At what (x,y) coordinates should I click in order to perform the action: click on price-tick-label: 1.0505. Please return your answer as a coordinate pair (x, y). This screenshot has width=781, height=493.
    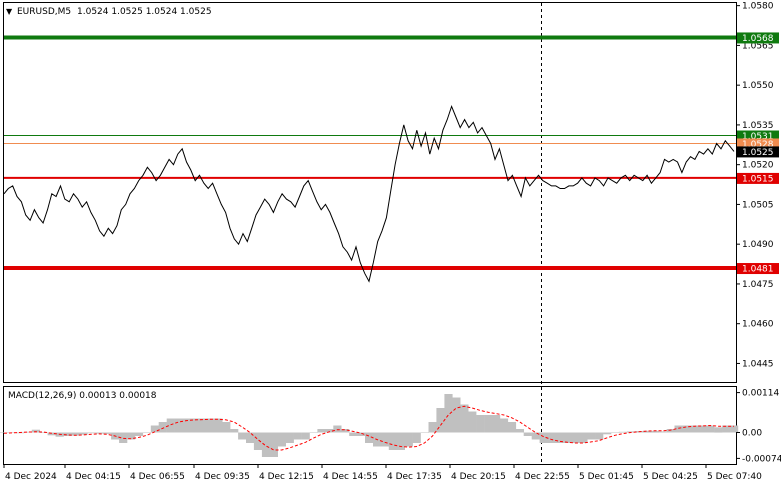
    Looking at the image, I should click on (758, 205).